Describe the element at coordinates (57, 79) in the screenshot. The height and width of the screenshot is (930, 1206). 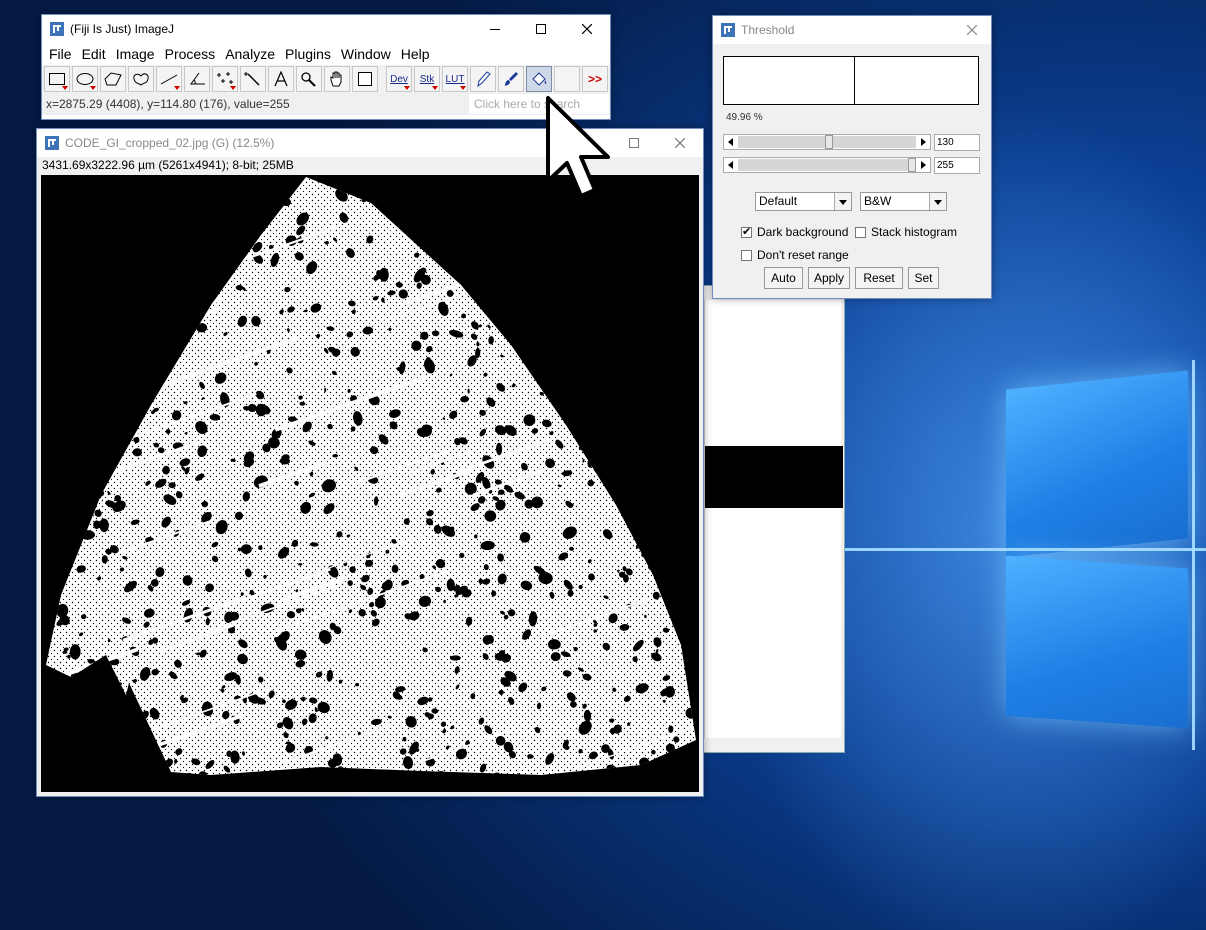
I see `rectangle-tool` at that location.